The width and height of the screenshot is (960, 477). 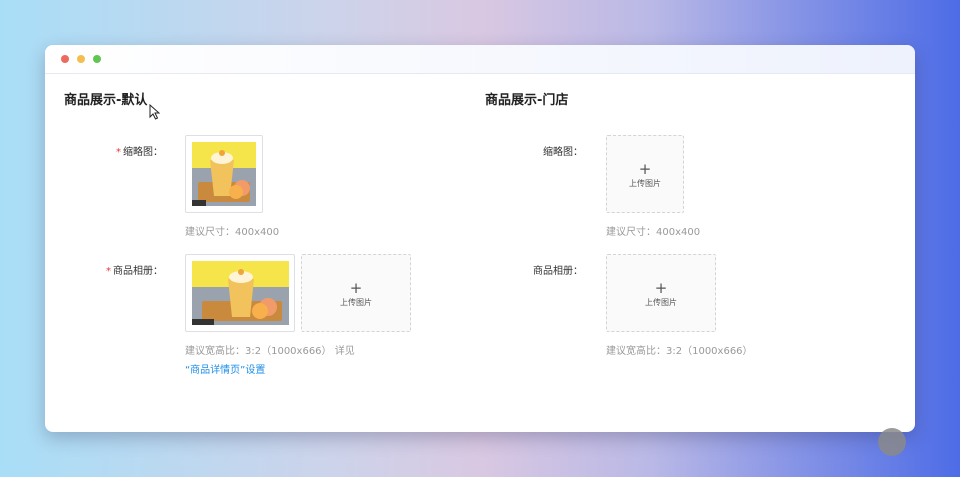 I want to click on right-thumbnail-upload-button: + 上传图片, so click(x=645, y=174).